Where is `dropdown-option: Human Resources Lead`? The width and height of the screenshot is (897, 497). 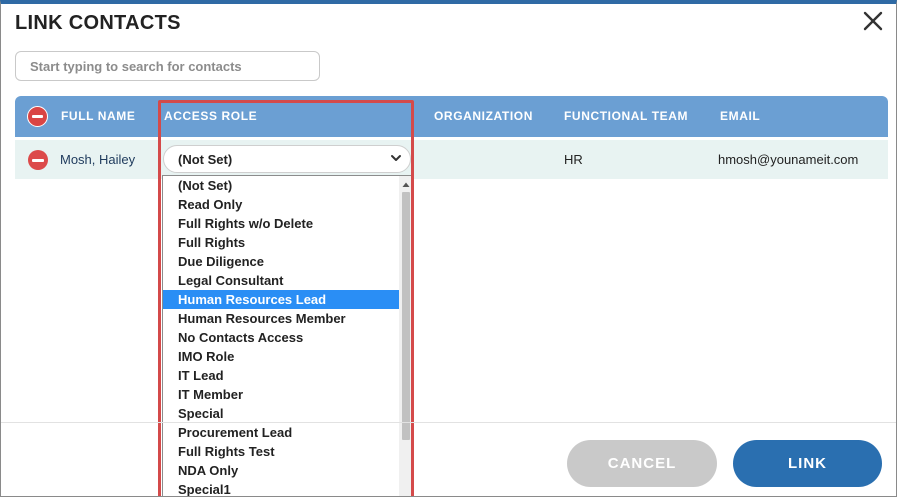
dropdown-option: Human Resources Lead is located at coordinates (281, 299).